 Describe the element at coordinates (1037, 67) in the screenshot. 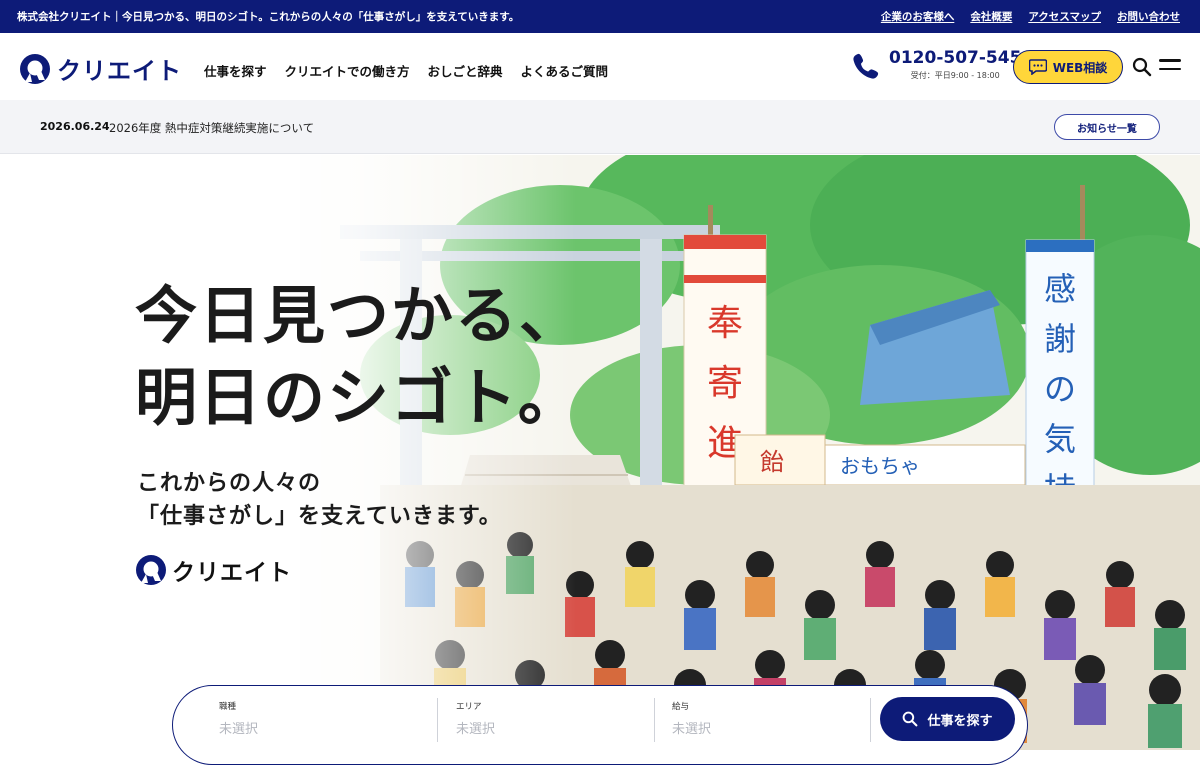

I see `chat-icon` at that location.